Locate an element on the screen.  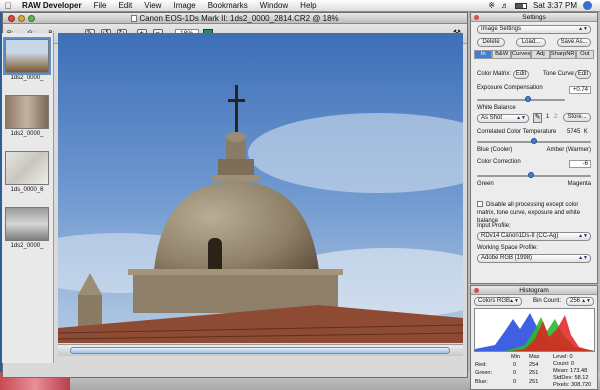
color-correction-slider is located at coordinates (534, 175).